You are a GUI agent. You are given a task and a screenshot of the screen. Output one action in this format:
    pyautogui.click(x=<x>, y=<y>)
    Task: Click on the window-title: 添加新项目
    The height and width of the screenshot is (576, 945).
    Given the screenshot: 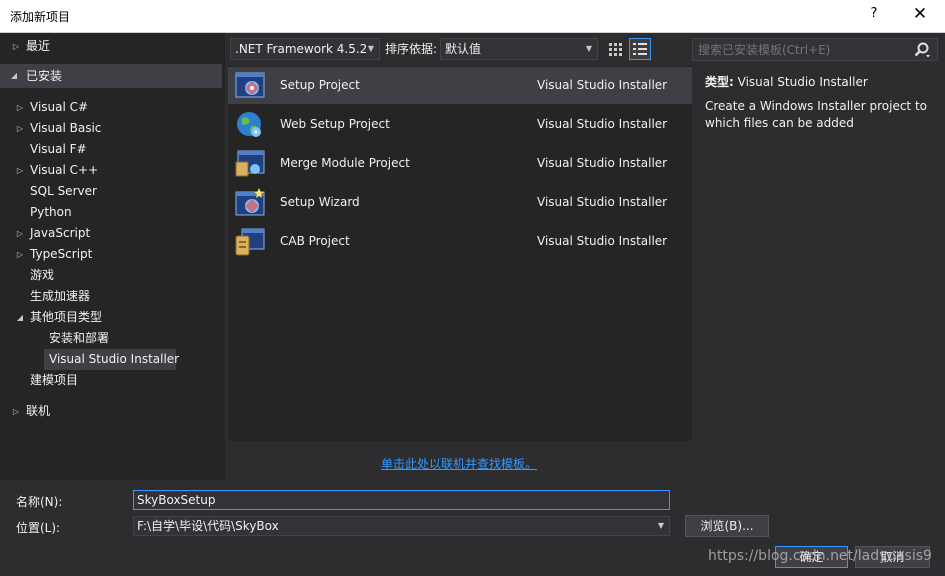 What is the action you would take?
    pyautogui.click(x=40, y=17)
    